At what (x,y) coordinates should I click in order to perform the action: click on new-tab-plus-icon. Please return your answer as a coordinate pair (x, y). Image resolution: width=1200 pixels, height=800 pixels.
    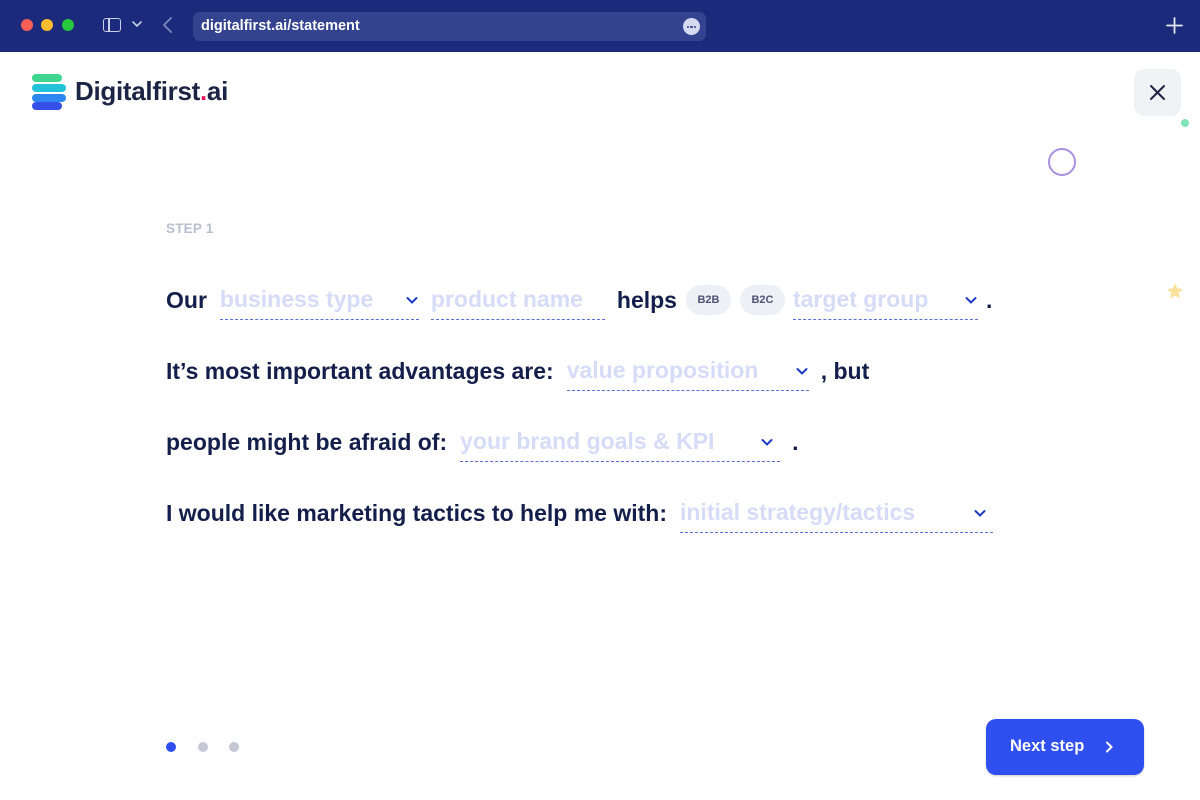
    Looking at the image, I should click on (1174, 25).